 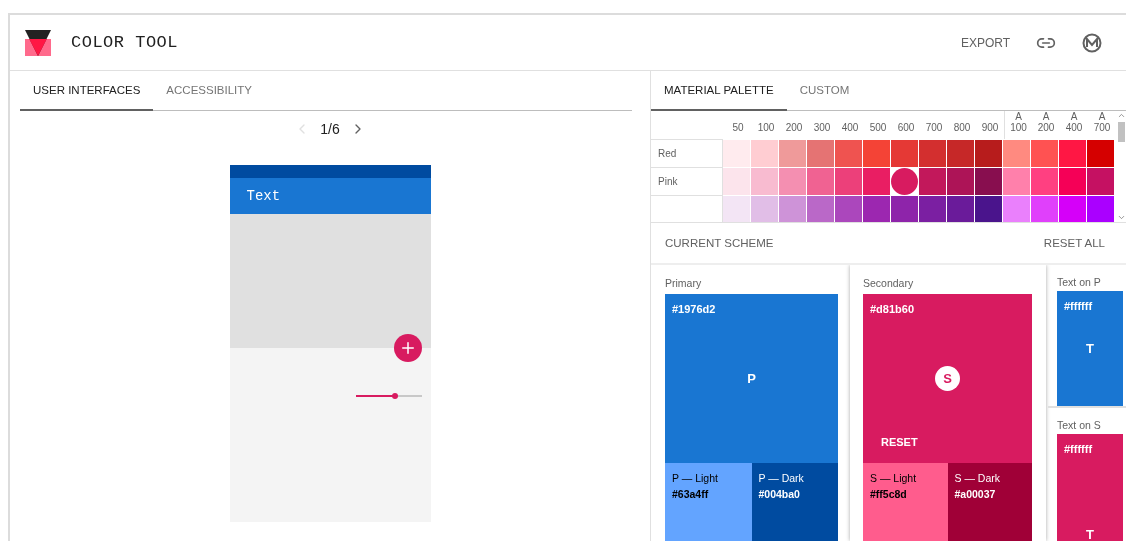 What do you see at coordinates (1121, 166) in the screenshot?
I see `scrollbar` at bounding box center [1121, 166].